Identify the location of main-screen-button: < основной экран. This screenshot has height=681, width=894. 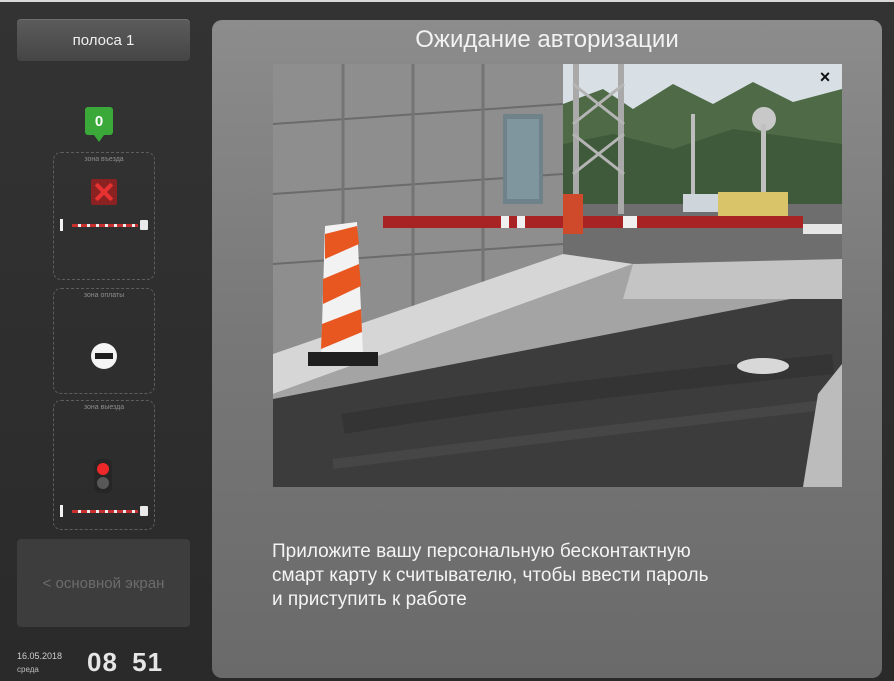
(103, 583).